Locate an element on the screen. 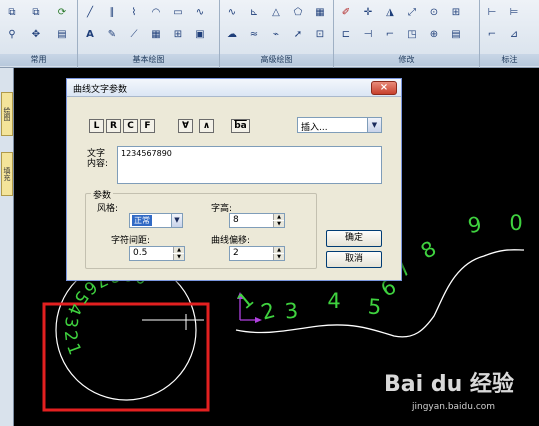 This screenshot has width=539, height=426. side-tab-draw: 绘图 is located at coordinates (7, 114).